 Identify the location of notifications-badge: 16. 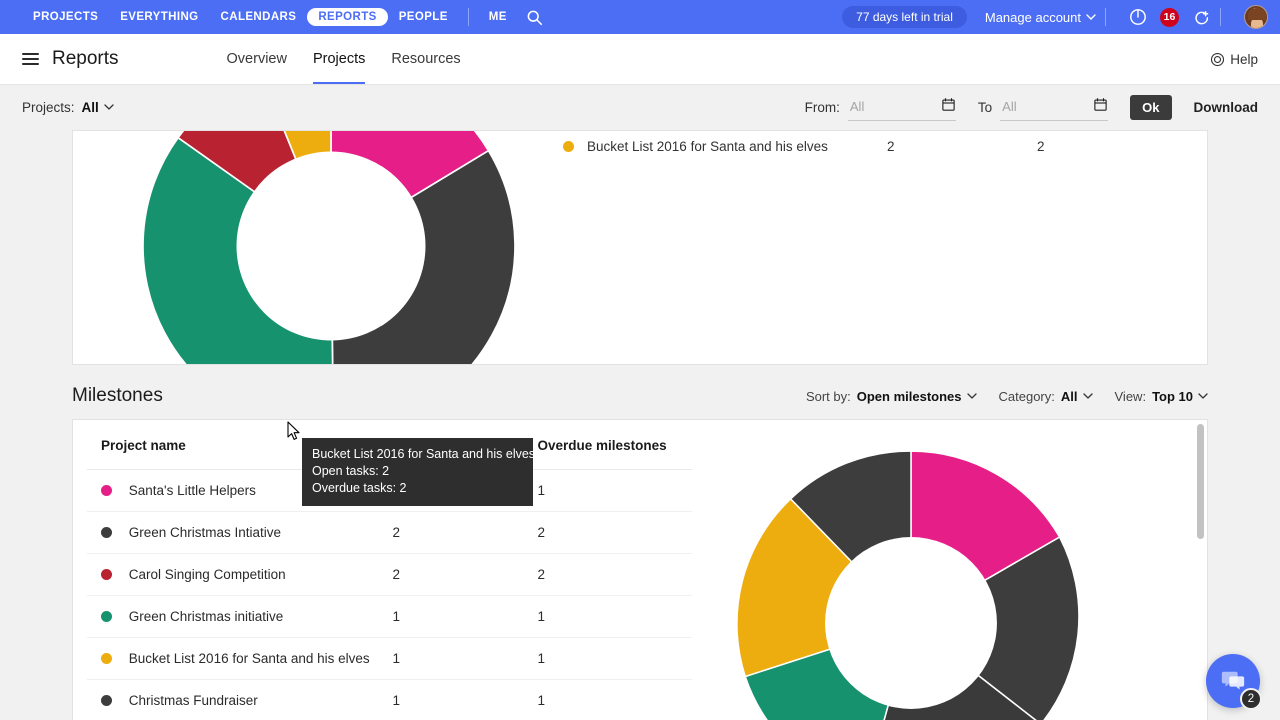
(1169, 17).